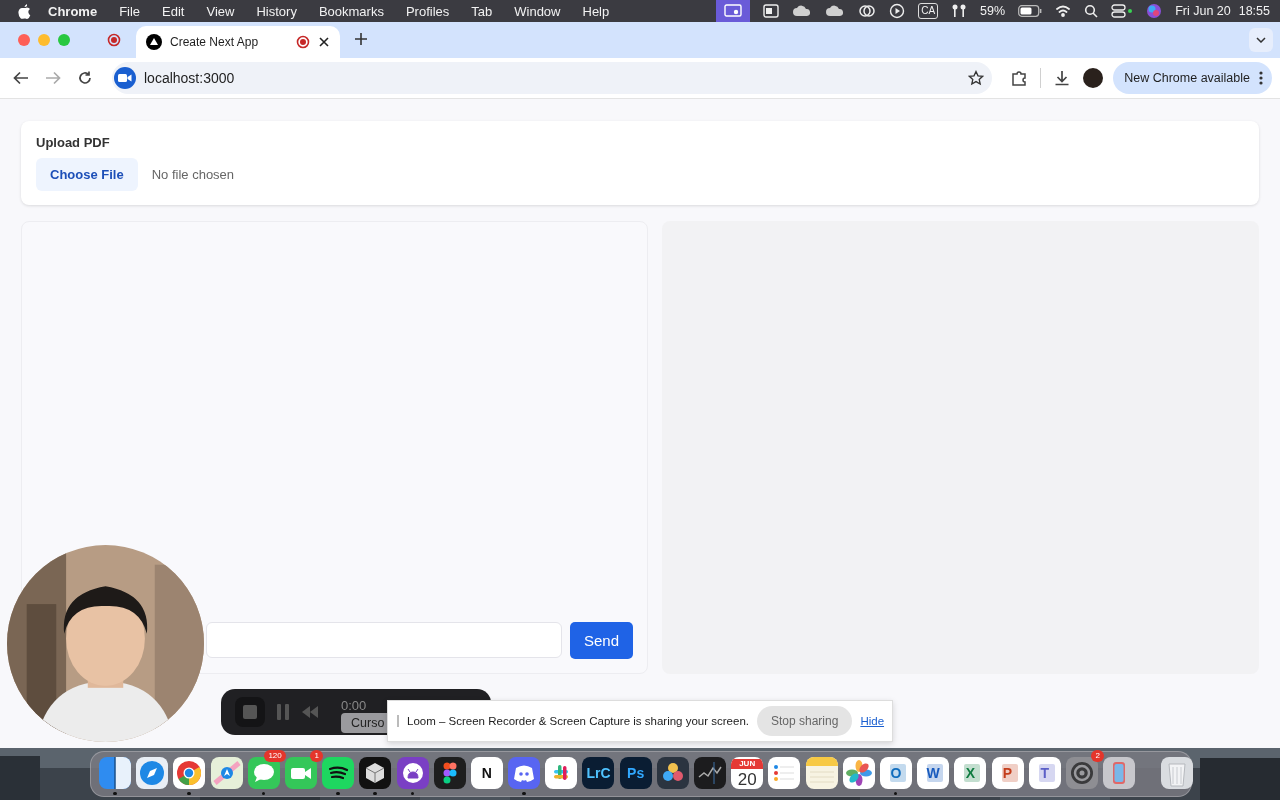  Describe the element at coordinates (596, 11) in the screenshot. I see `menu-item: Help` at that location.